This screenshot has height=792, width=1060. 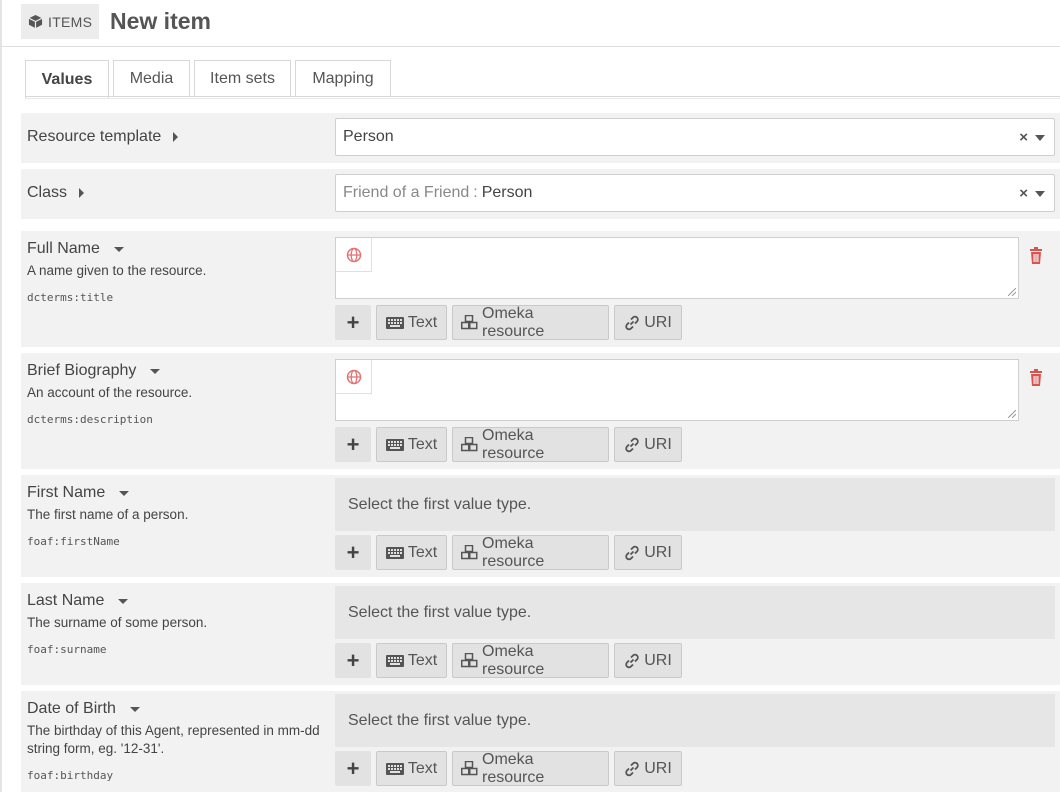 I want to click on section-badge: ITEMS, so click(x=60, y=21).